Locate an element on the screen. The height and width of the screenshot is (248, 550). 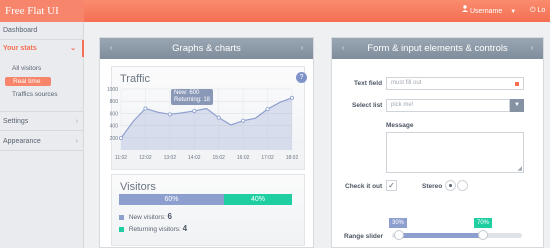
sidebar-item-label: Appearance is located at coordinates (22, 141).